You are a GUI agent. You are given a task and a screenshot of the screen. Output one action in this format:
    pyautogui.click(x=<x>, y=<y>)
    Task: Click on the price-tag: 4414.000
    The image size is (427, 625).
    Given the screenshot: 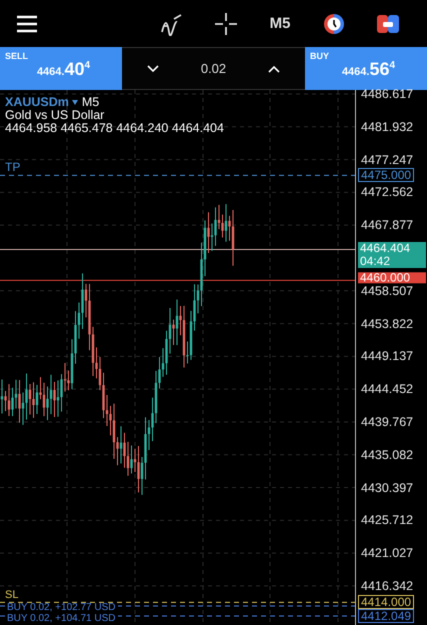 What is the action you would take?
    pyautogui.click(x=386, y=602)
    